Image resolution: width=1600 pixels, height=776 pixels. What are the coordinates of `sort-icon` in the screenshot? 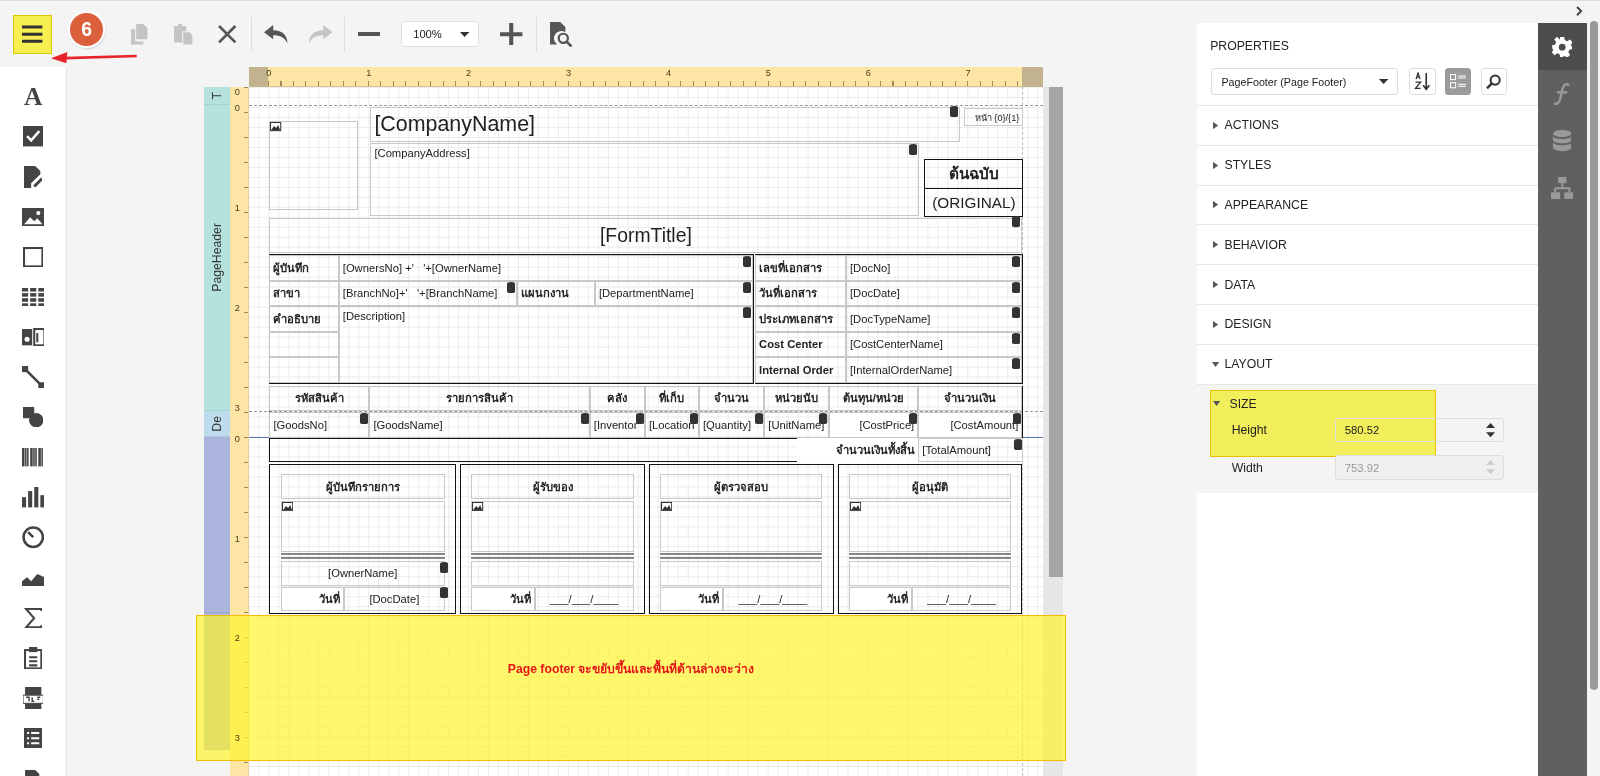 It's located at (1422, 81).